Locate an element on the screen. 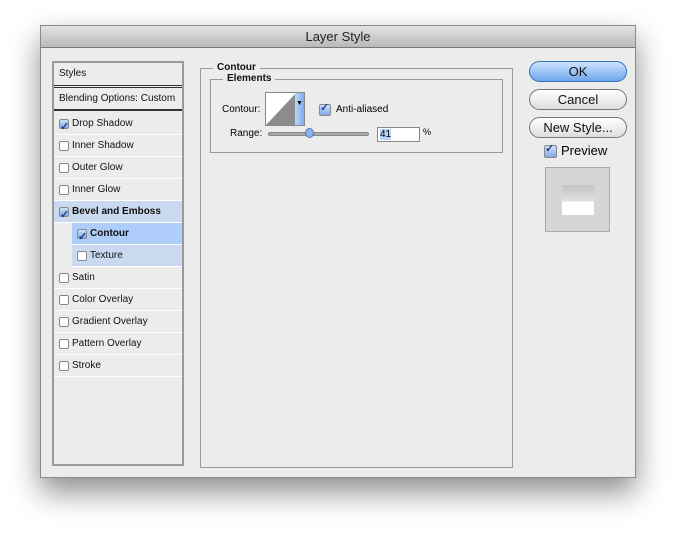  contour-label: Contour: is located at coordinates (241, 109).